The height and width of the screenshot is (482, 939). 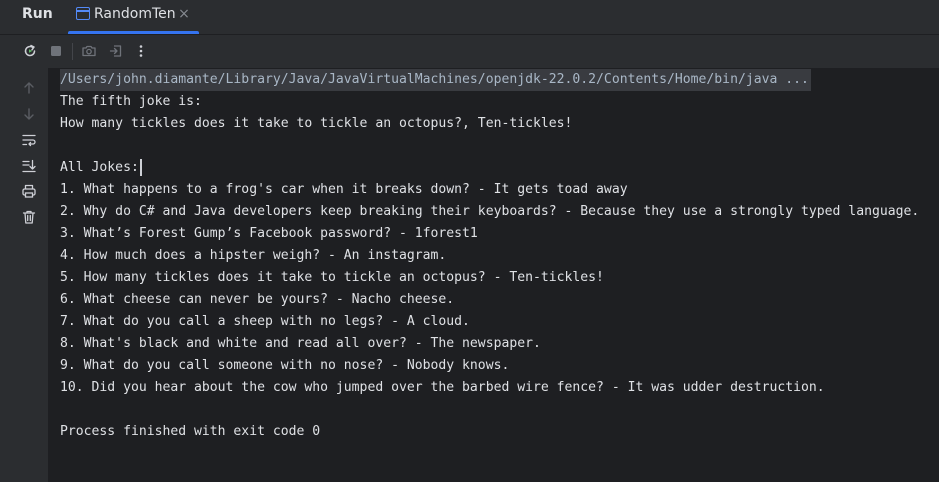 I want to click on scroll-to-end-icon, so click(x=29, y=166).